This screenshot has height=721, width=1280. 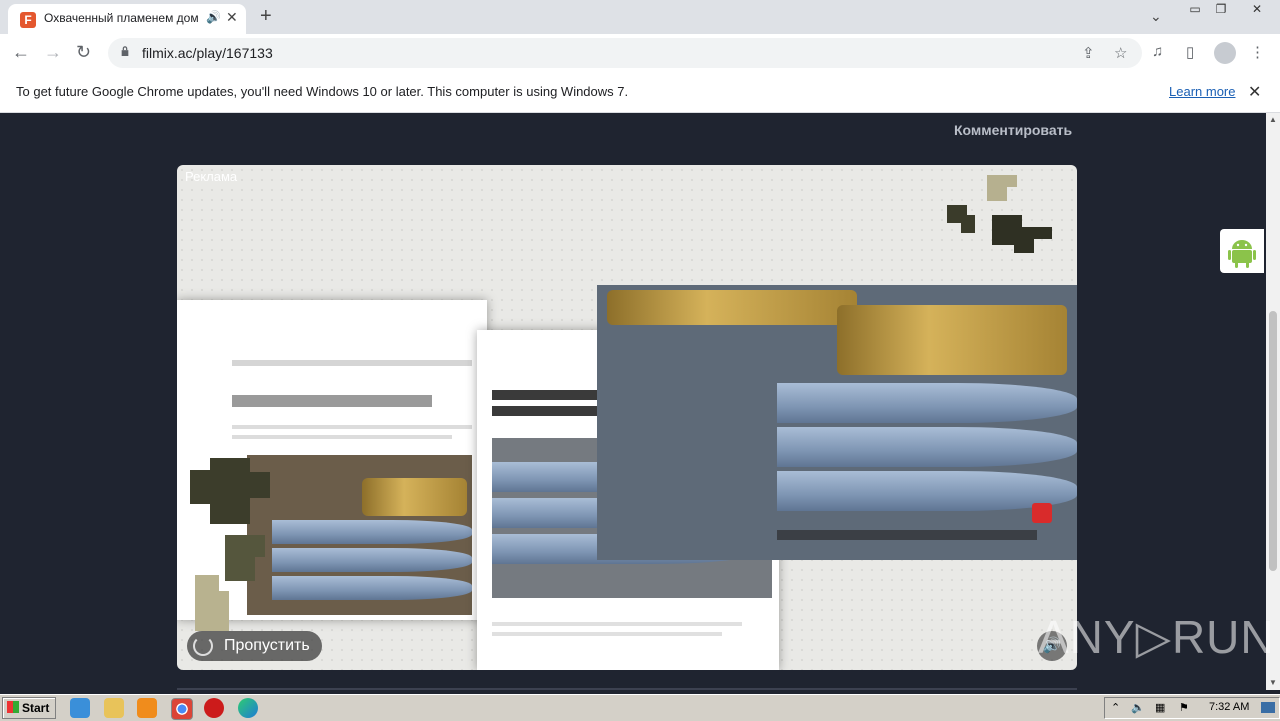 I want to click on side-panel-icon: ▯, so click(x=1190, y=52).